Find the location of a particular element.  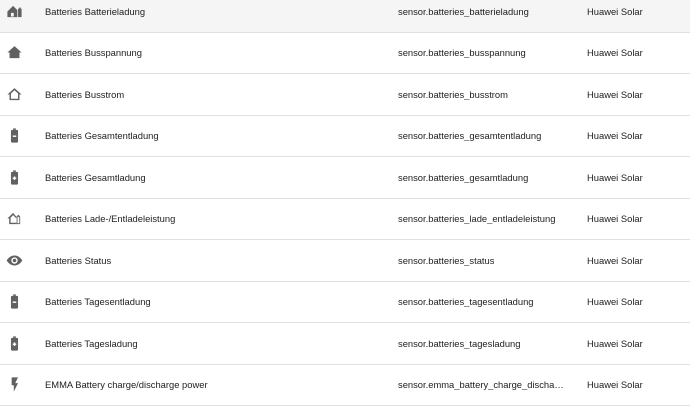

entity-name: Batteries Tagesentladung is located at coordinates (98, 302).